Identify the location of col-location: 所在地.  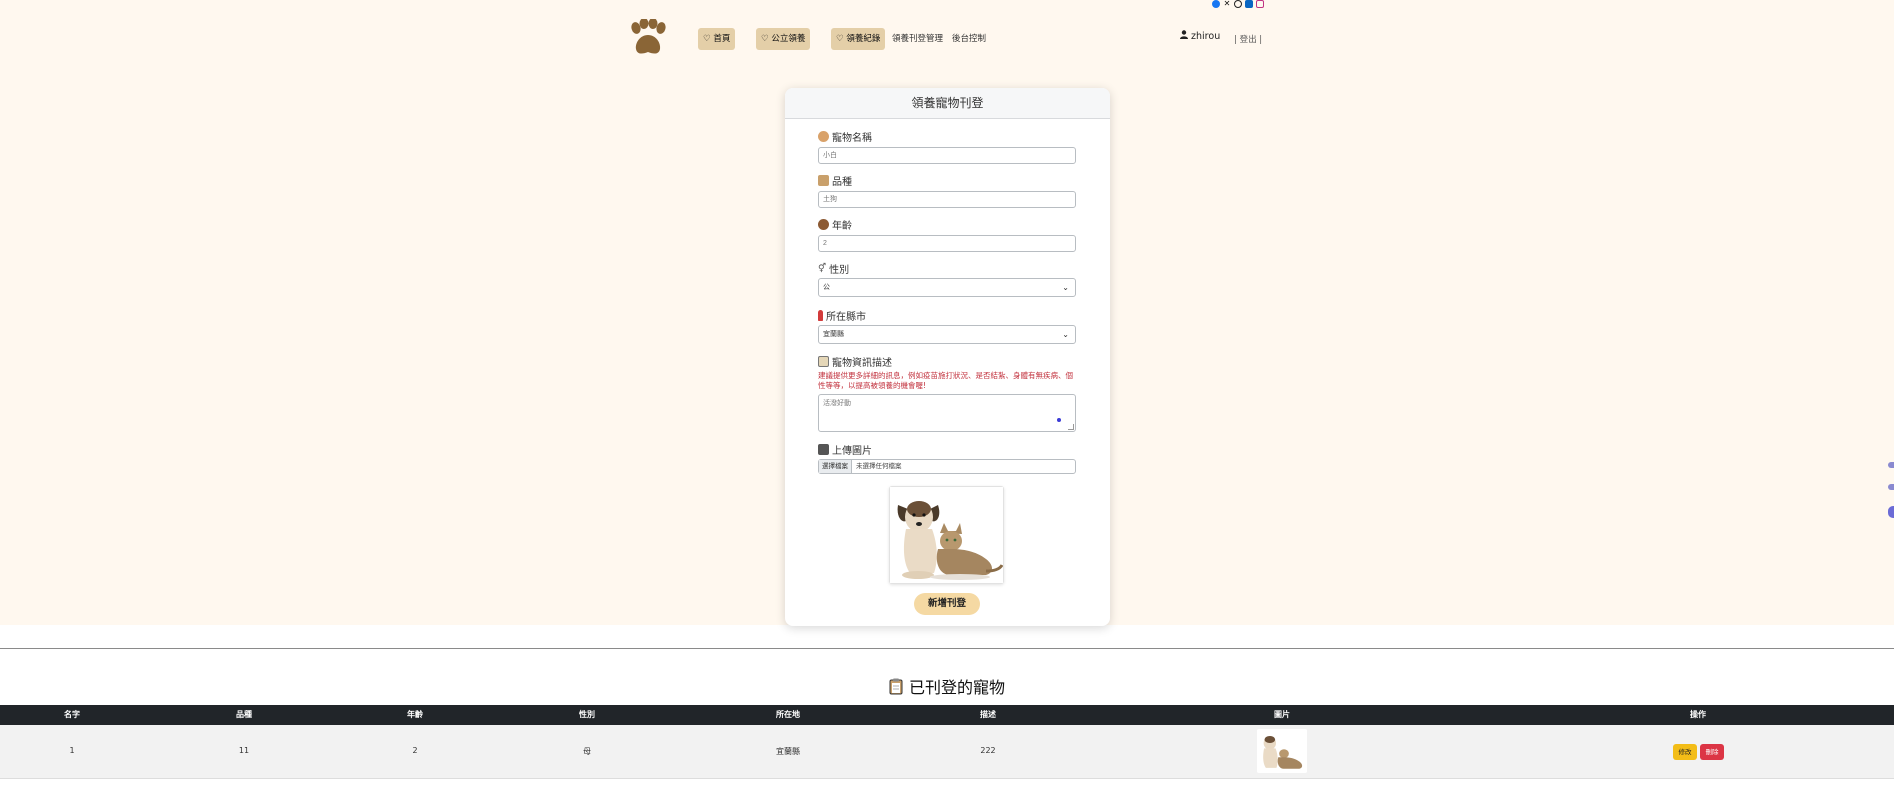
(788, 714).